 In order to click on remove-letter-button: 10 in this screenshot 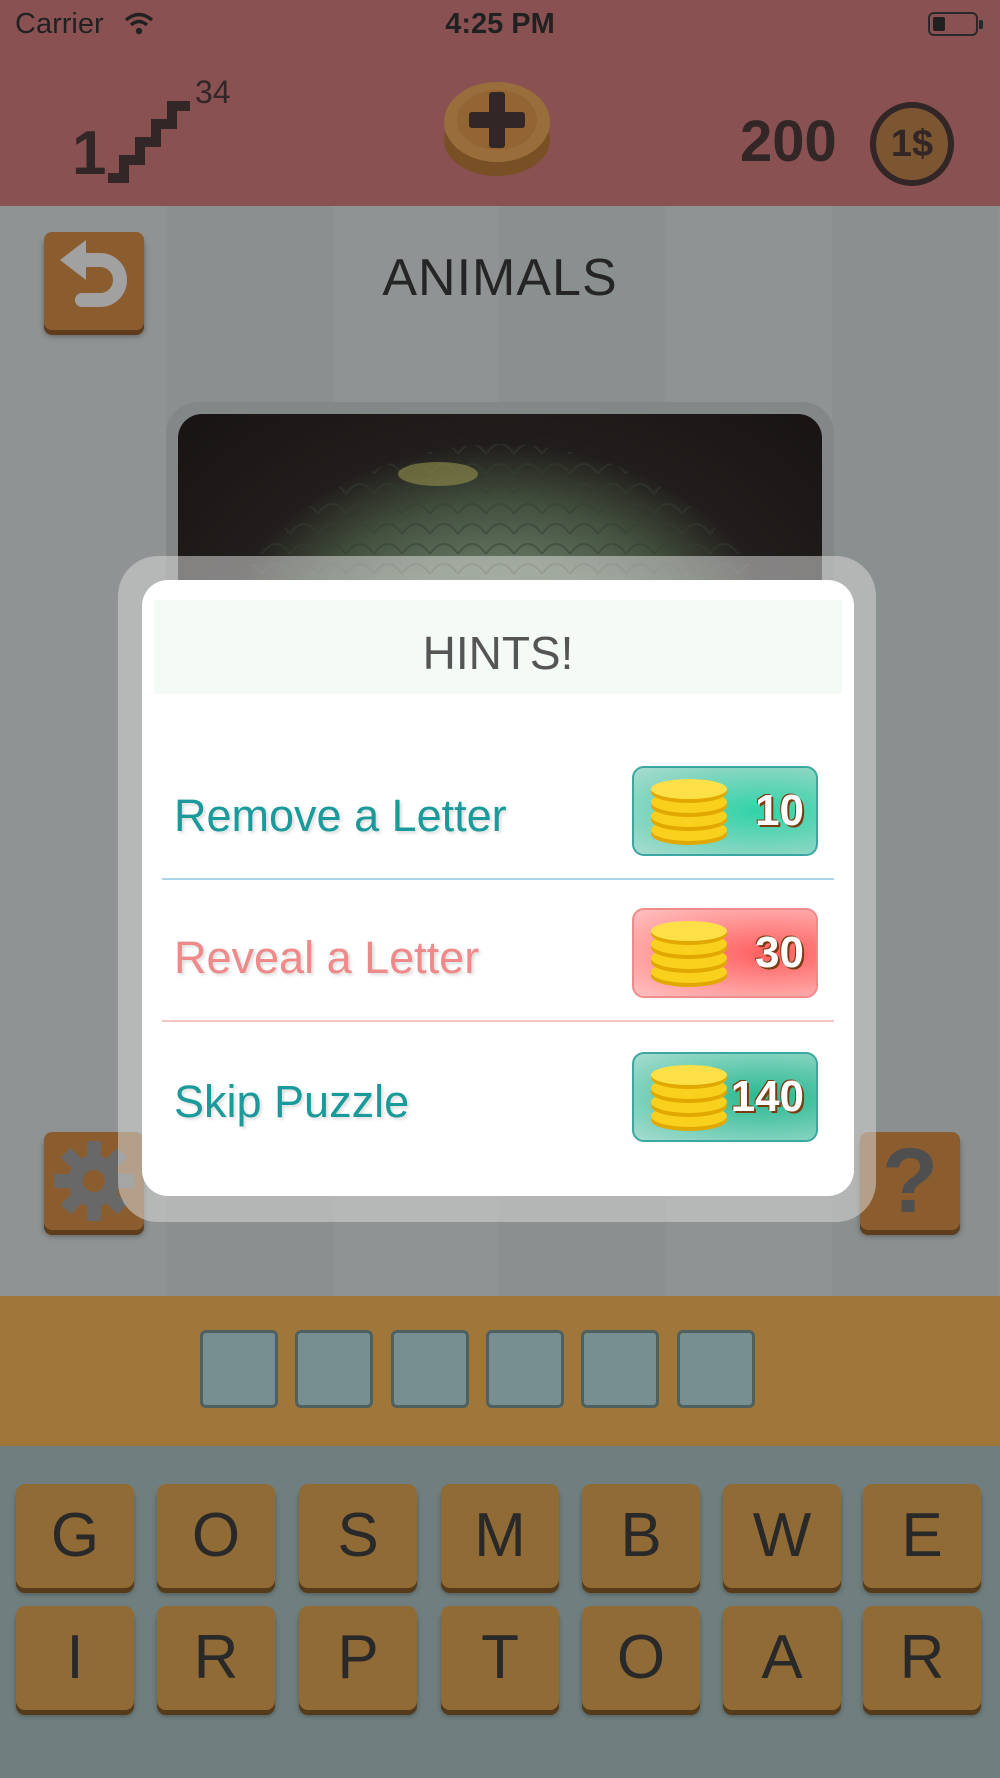, I will do `click(725, 811)`.